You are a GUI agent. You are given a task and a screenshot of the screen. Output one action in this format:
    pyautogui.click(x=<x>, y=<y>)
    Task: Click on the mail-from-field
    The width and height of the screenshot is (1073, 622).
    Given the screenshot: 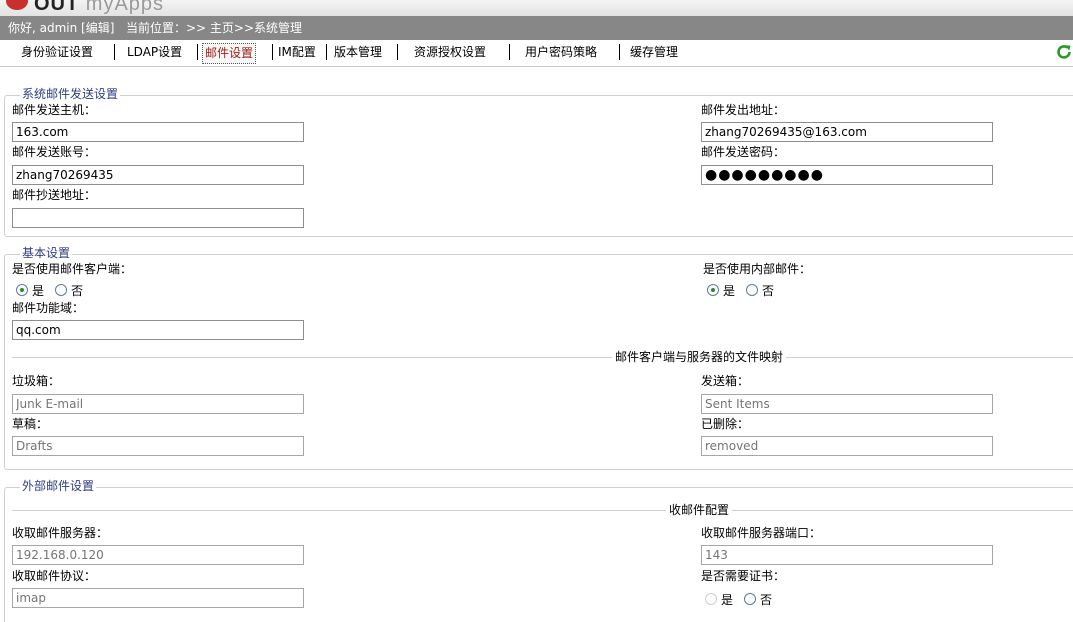 What is the action you would take?
    pyautogui.click(x=847, y=132)
    